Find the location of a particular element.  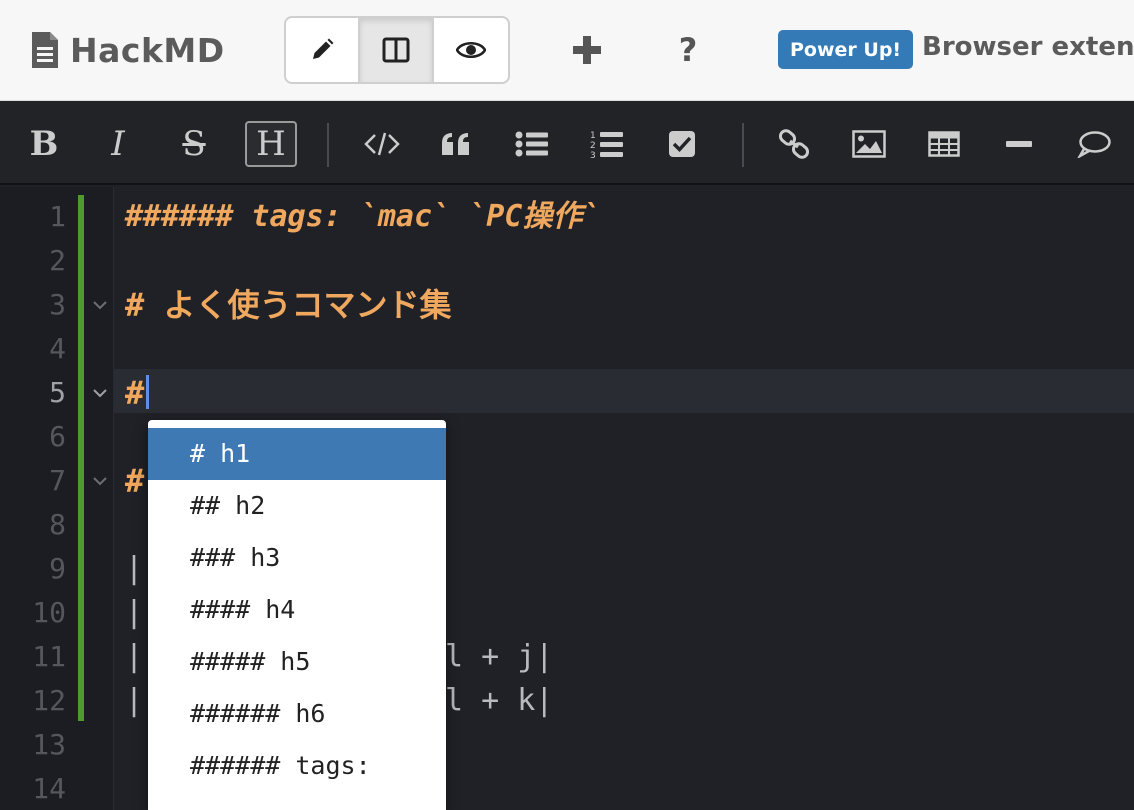

link-icon is located at coordinates (794, 144).